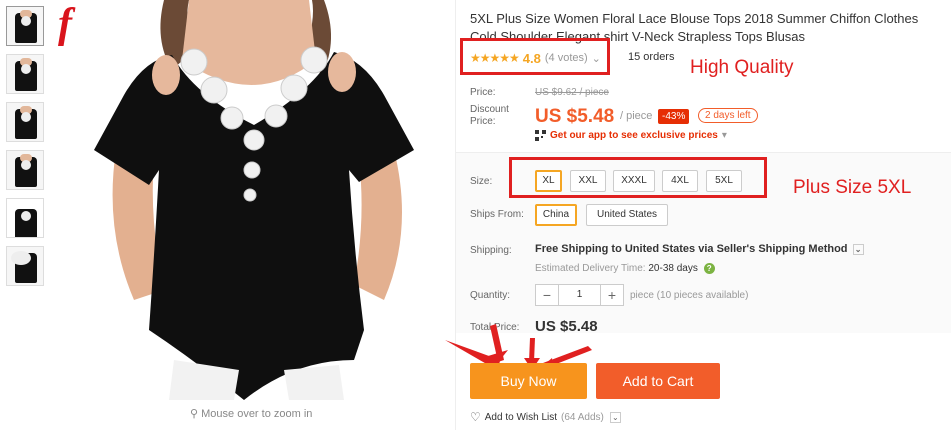  Describe the element at coordinates (773, 249) in the screenshot. I see `shipping-method: via Seller's Shipping Method` at that location.